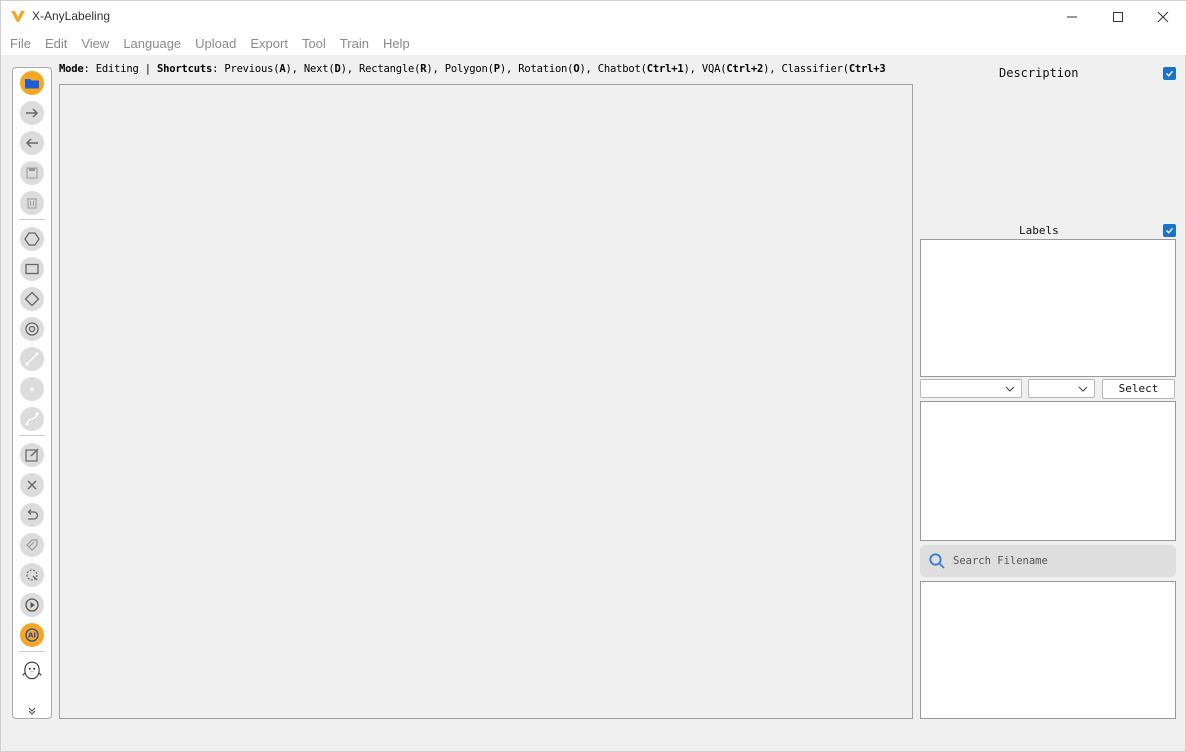 This screenshot has width=1186, height=752. Describe the element at coordinates (1060, 561) in the screenshot. I see `search-filename-input` at that location.